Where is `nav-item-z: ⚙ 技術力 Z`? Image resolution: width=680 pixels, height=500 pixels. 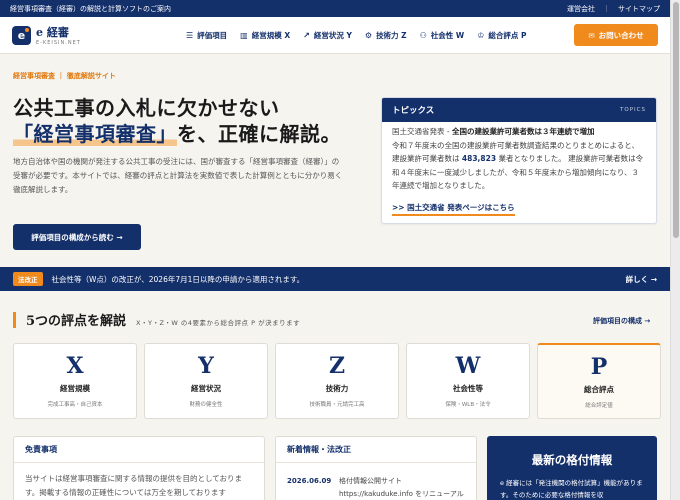
nav-item-z: ⚙ 技術力 Z is located at coordinates (386, 35).